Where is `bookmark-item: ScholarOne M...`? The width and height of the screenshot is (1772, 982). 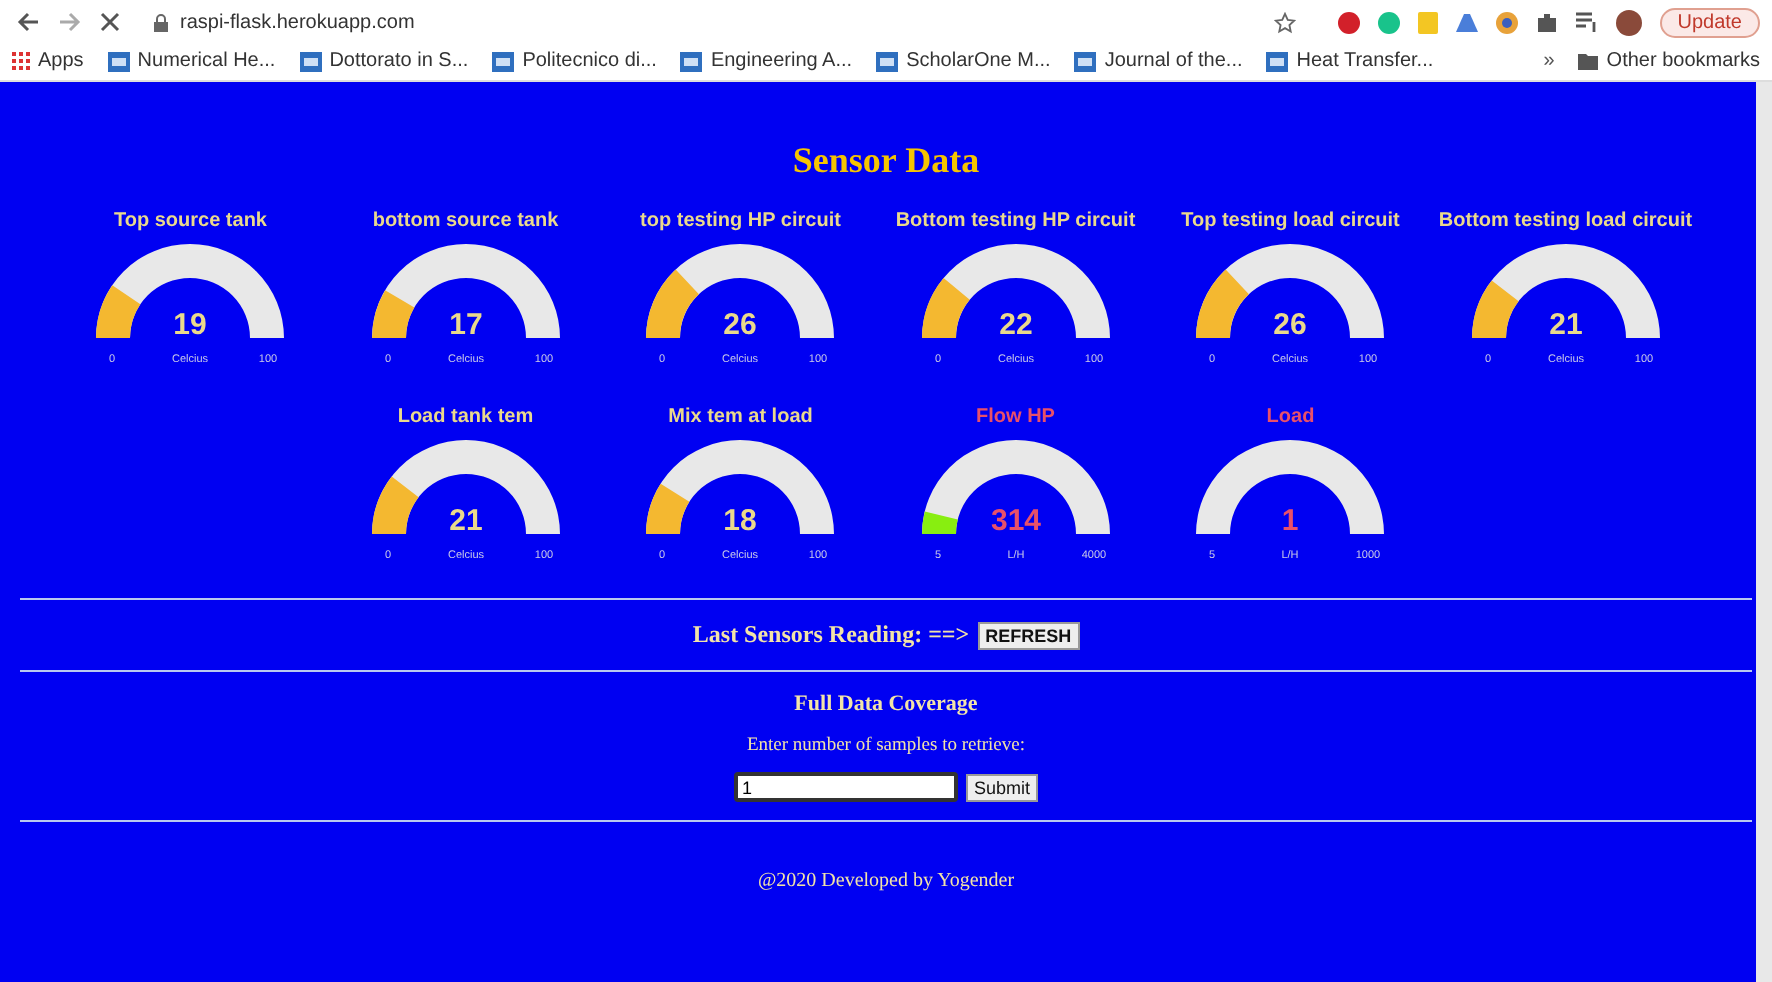 bookmark-item: ScholarOne M... is located at coordinates (963, 61).